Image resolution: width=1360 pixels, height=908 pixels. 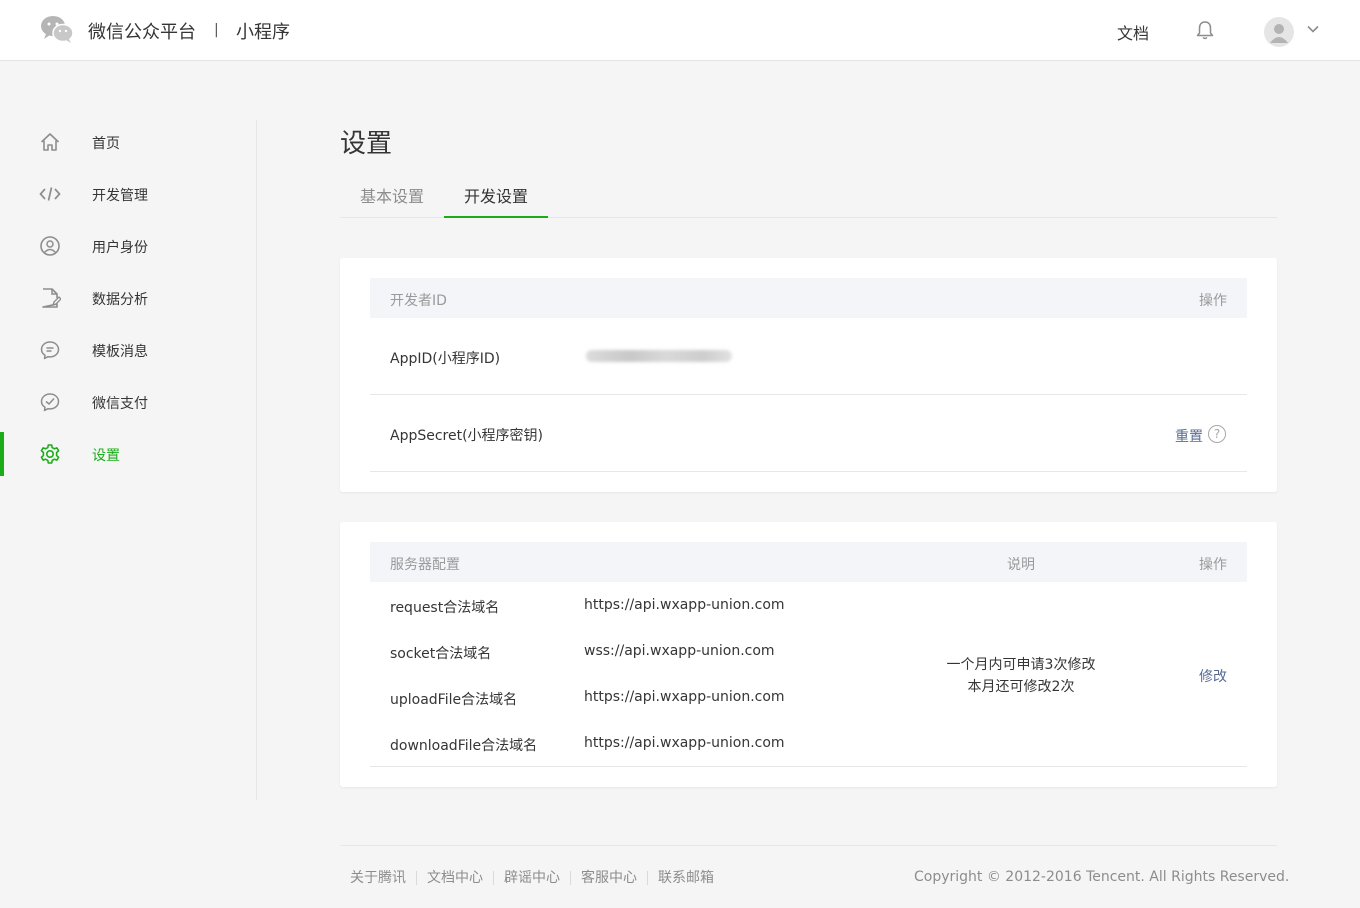 I want to click on wechat-logo-icon, so click(x=57, y=29).